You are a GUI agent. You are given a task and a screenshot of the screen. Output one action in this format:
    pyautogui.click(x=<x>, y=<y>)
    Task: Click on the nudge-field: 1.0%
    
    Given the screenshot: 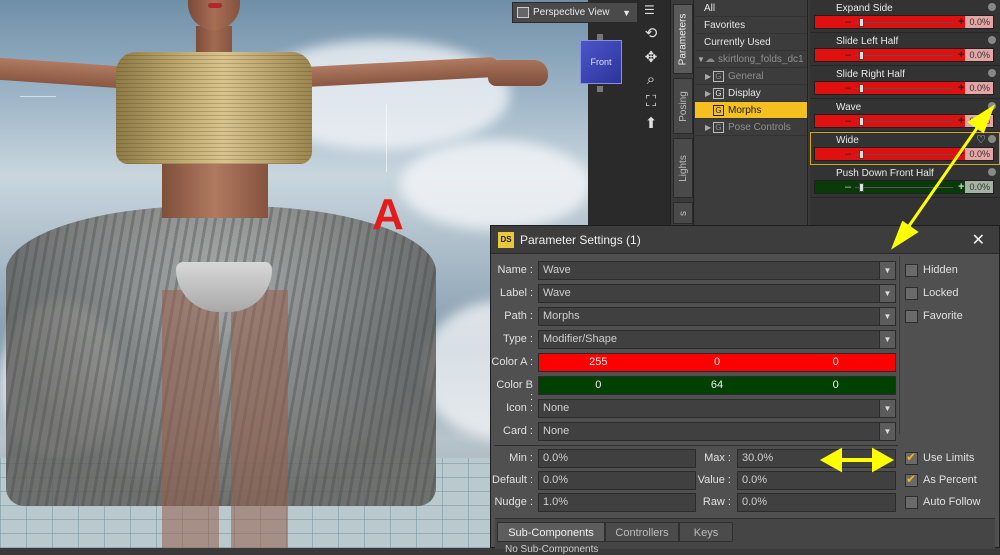 What is the action you would take?
    pyautogui.click(x=617, y=502)
    